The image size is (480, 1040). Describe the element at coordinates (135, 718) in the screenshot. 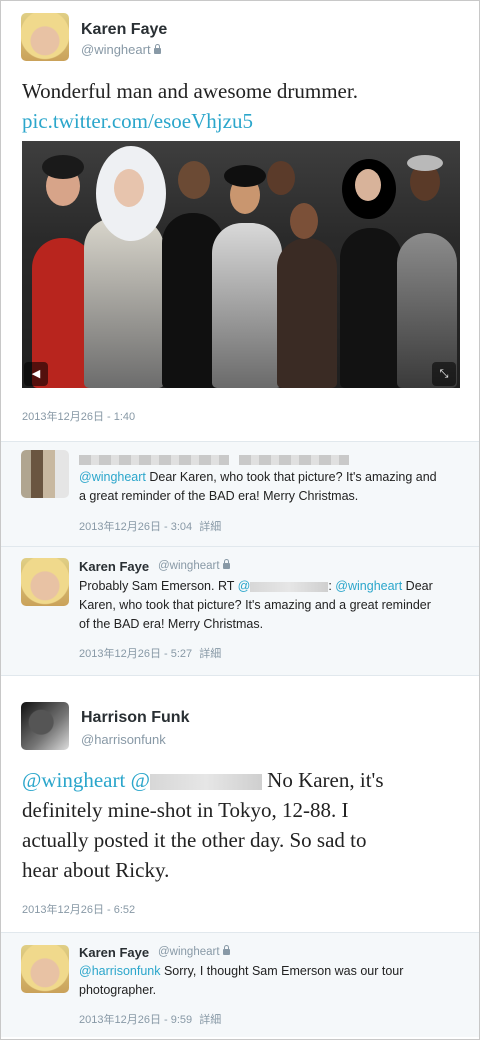

I see `author-name: Harrison Funk` at that location.